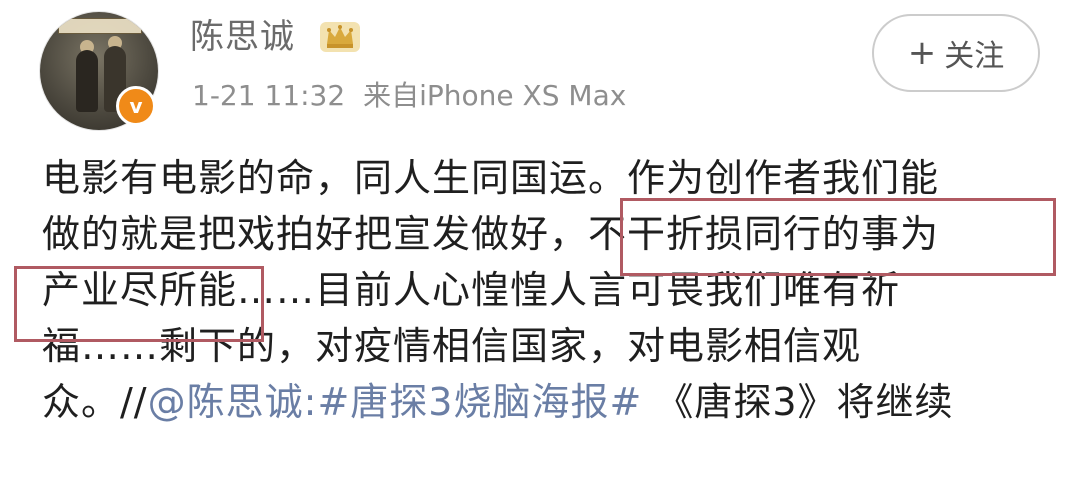 Image resolution: width=1080 pixels, height=482 pixels. I want to click on post-meta: 1-21 11:32 来自iPhone XS Max, so click(409, 96).